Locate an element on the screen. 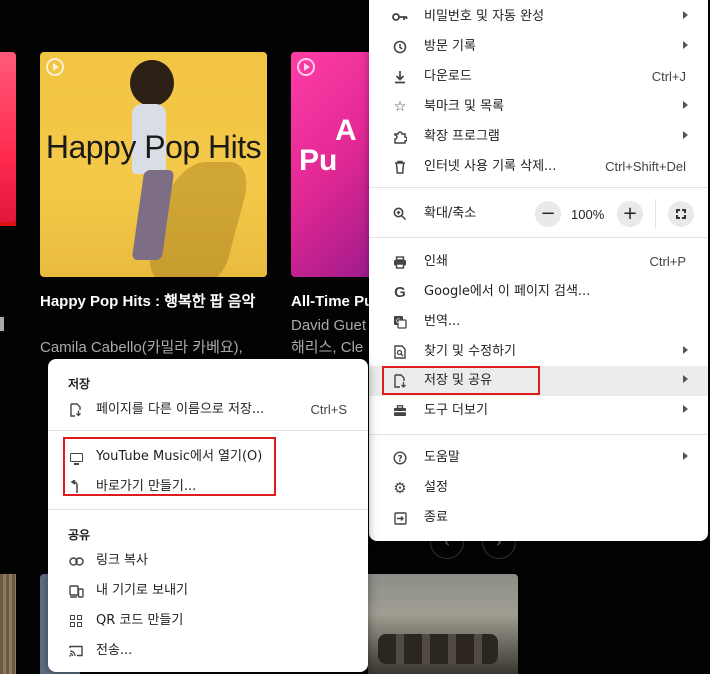  shortcut-text: Ctrl+Shift+Del is located at coordinates (645, 166).